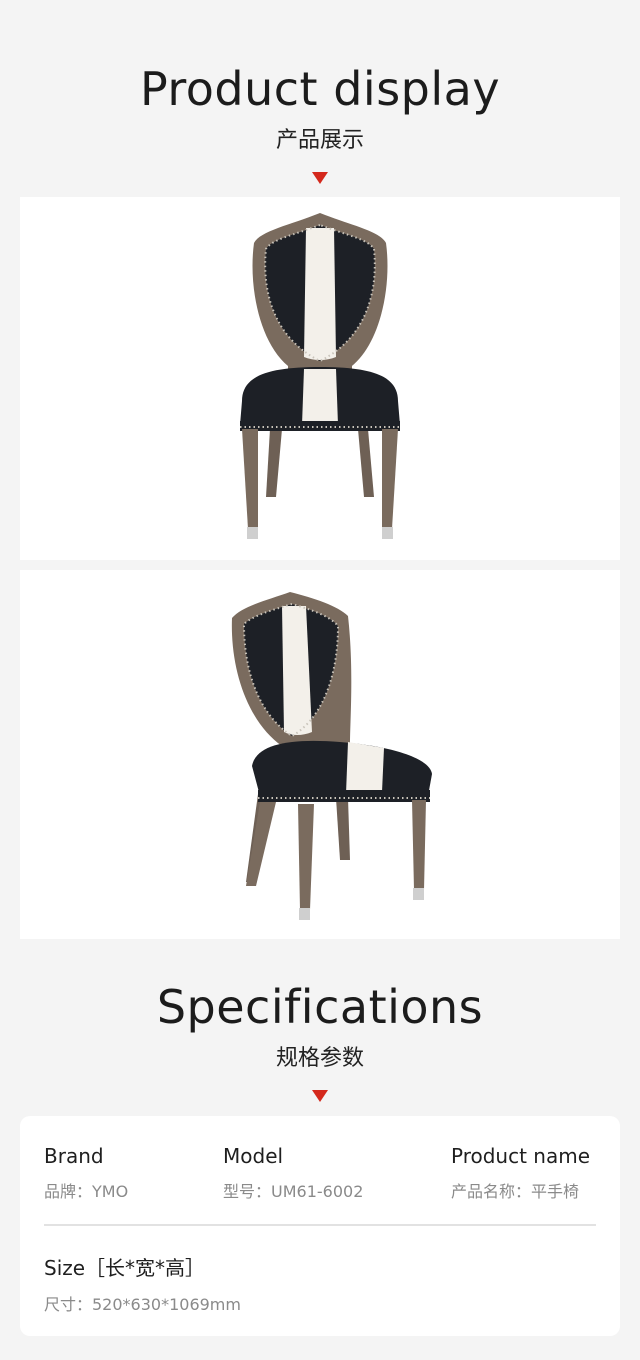 The height and width of the screenshot is (1360, 640). Describe the element at coordinates (320, 89) in the screenshot. I see `product-display-title: Product display` at that location.